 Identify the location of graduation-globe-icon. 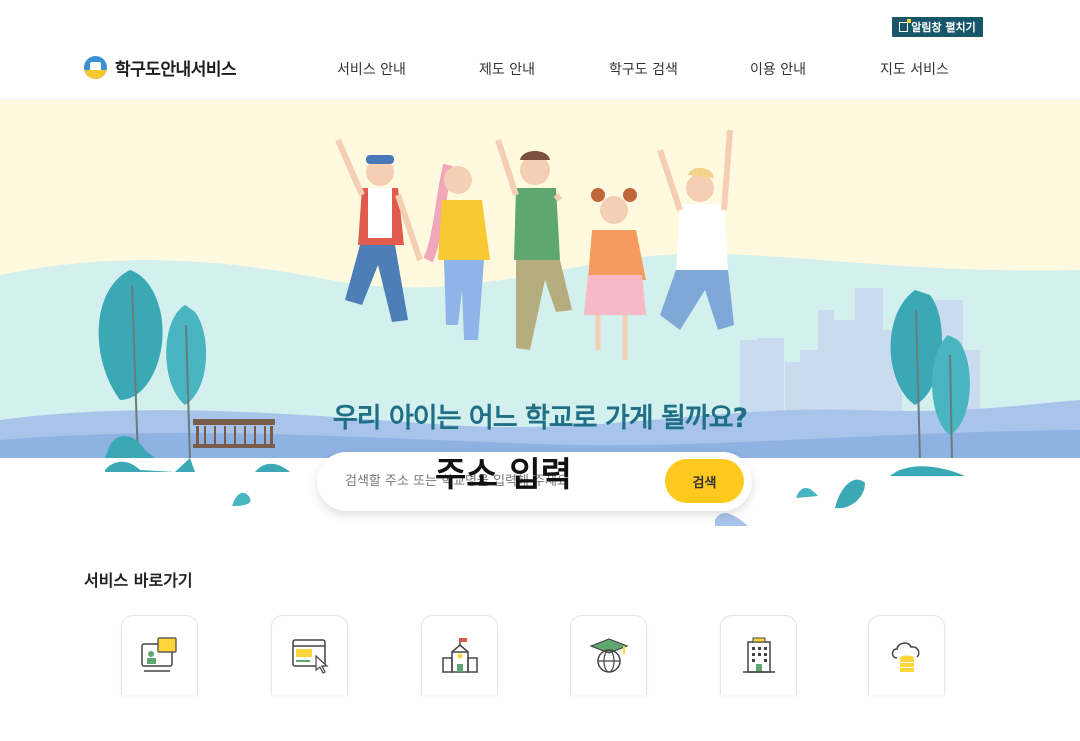
(608, 655).